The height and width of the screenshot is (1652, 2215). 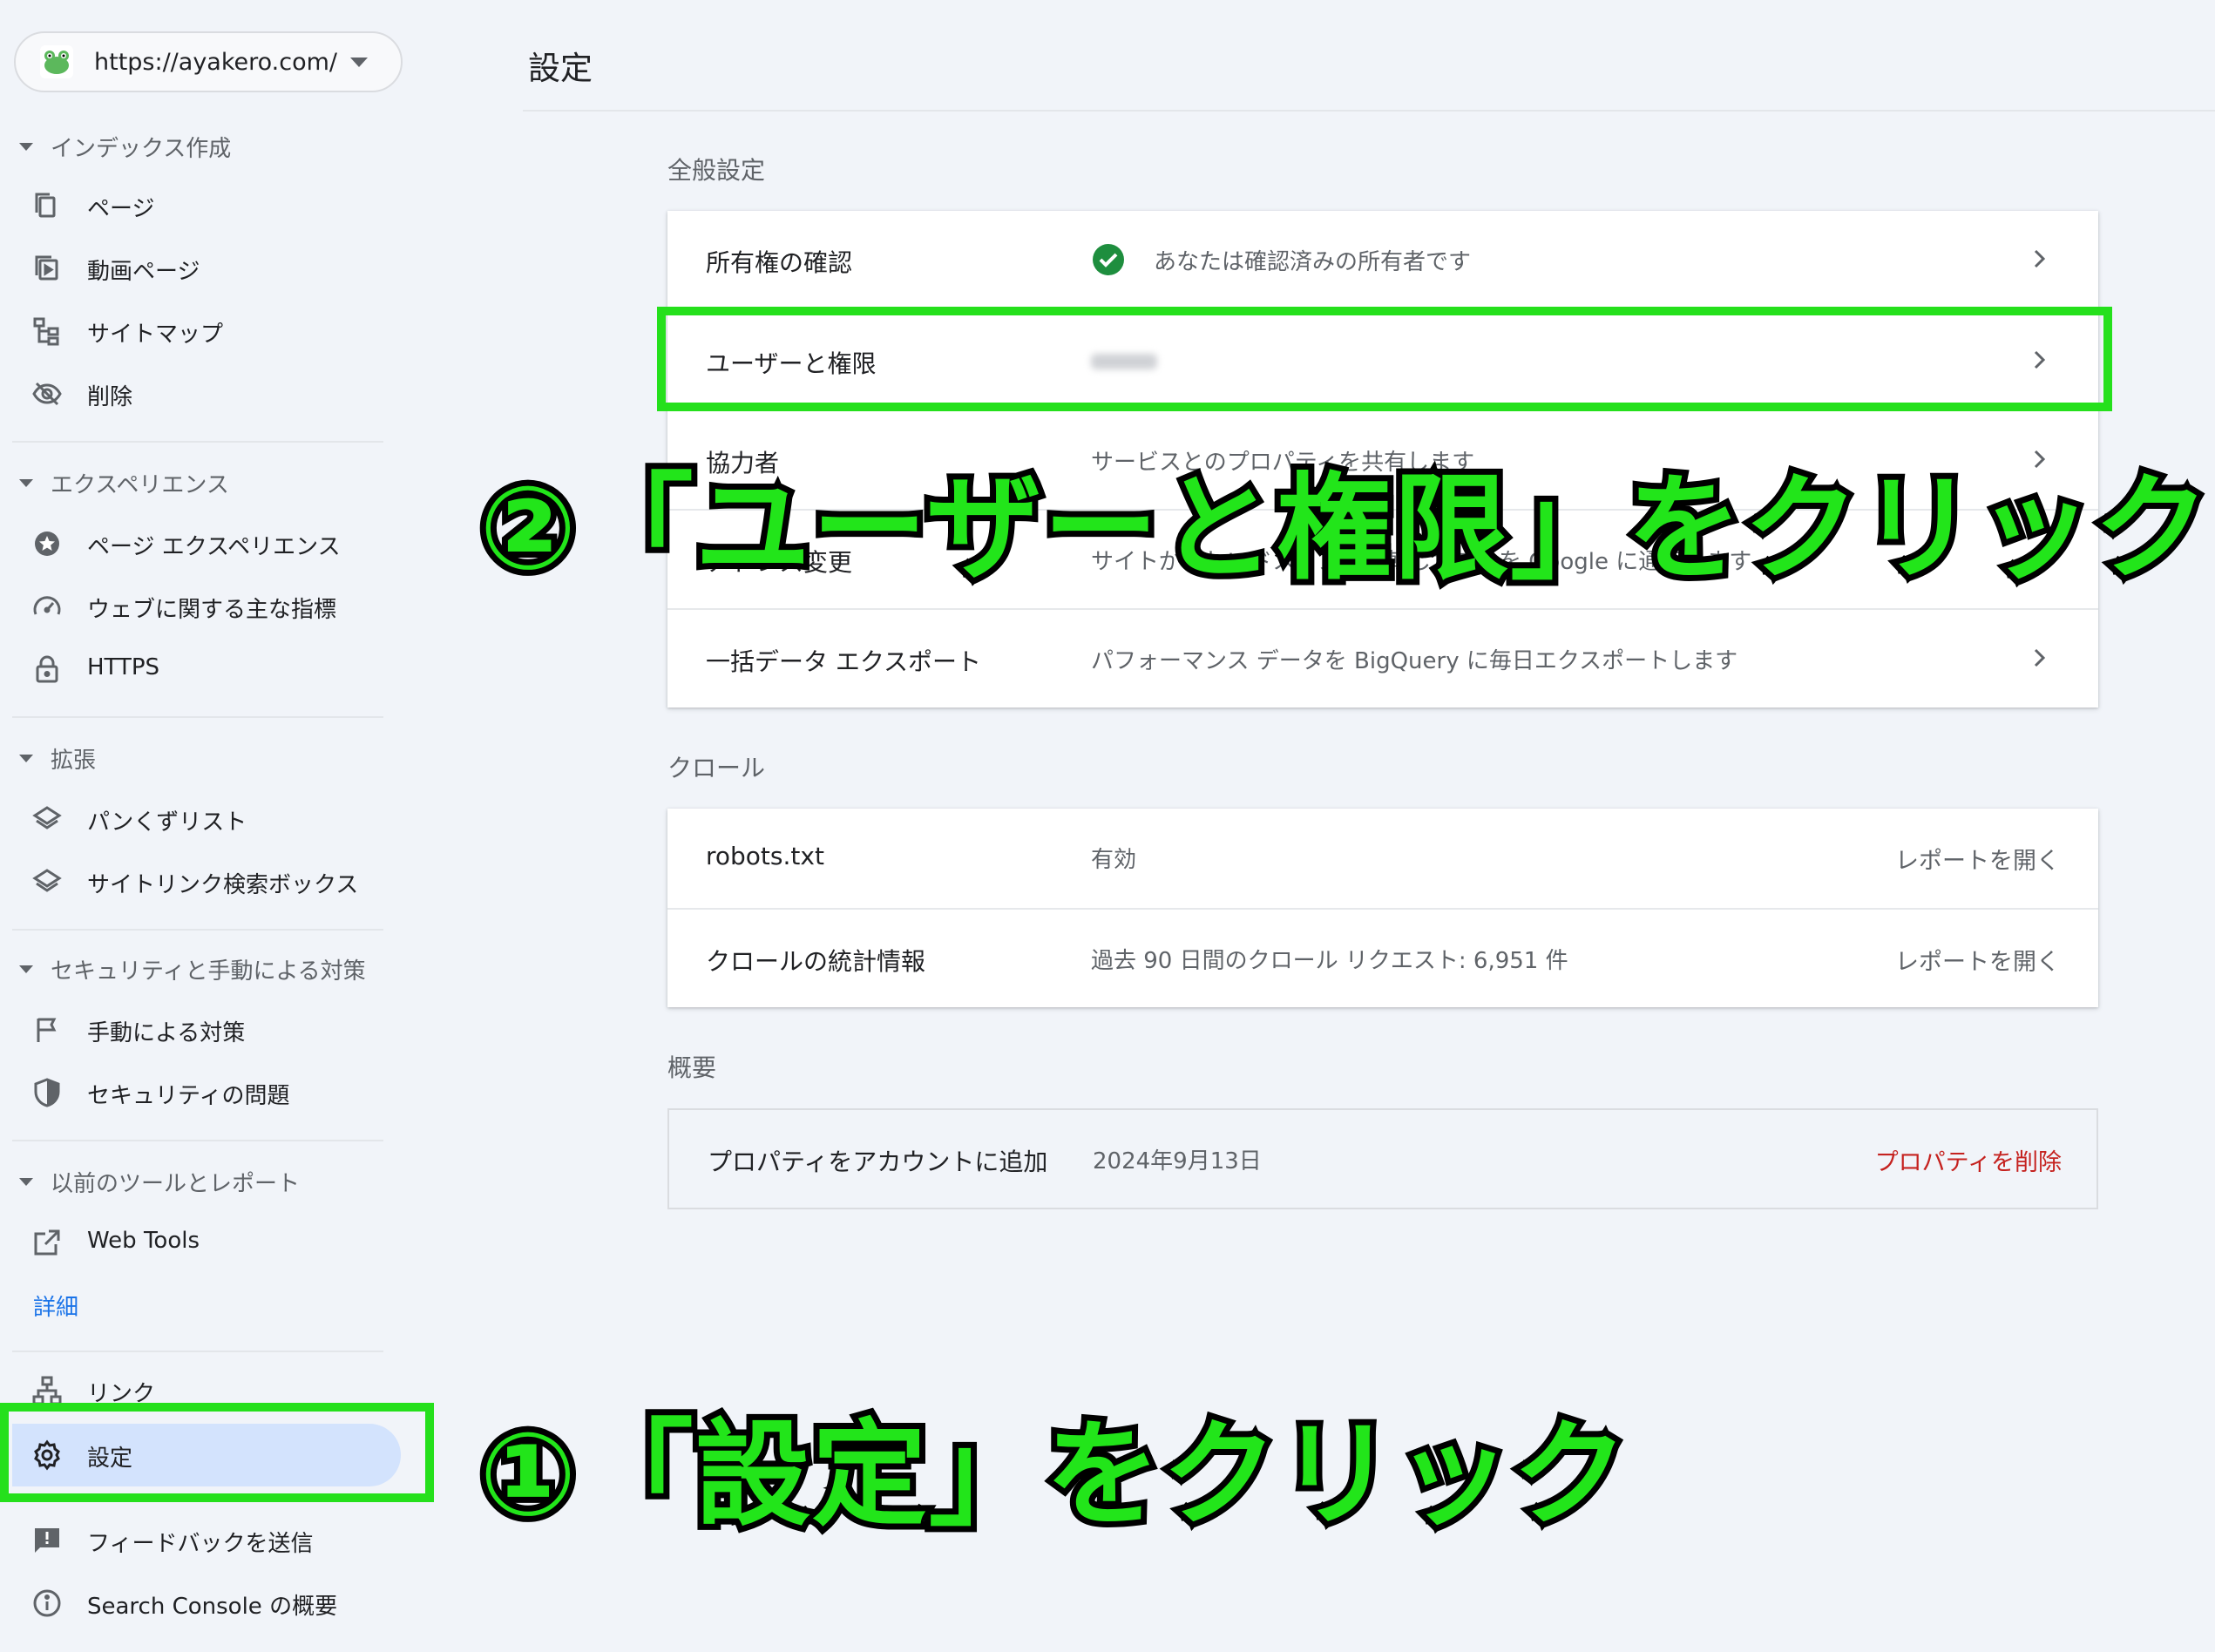 I want to click on row-label: 所有権の確認, so click(x=779, y=262).